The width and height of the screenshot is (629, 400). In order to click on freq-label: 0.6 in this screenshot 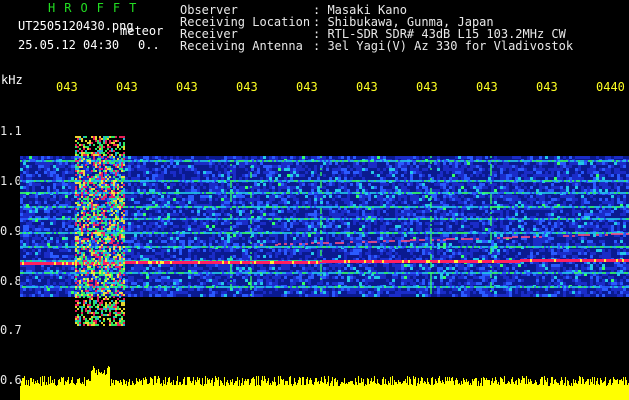, I will do `click(11, 380)`.